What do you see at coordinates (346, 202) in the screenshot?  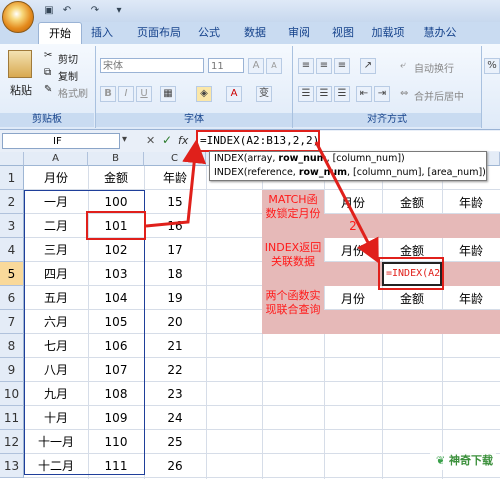 I see `arrow-to-active-cell` at bounding box center [346, 202].